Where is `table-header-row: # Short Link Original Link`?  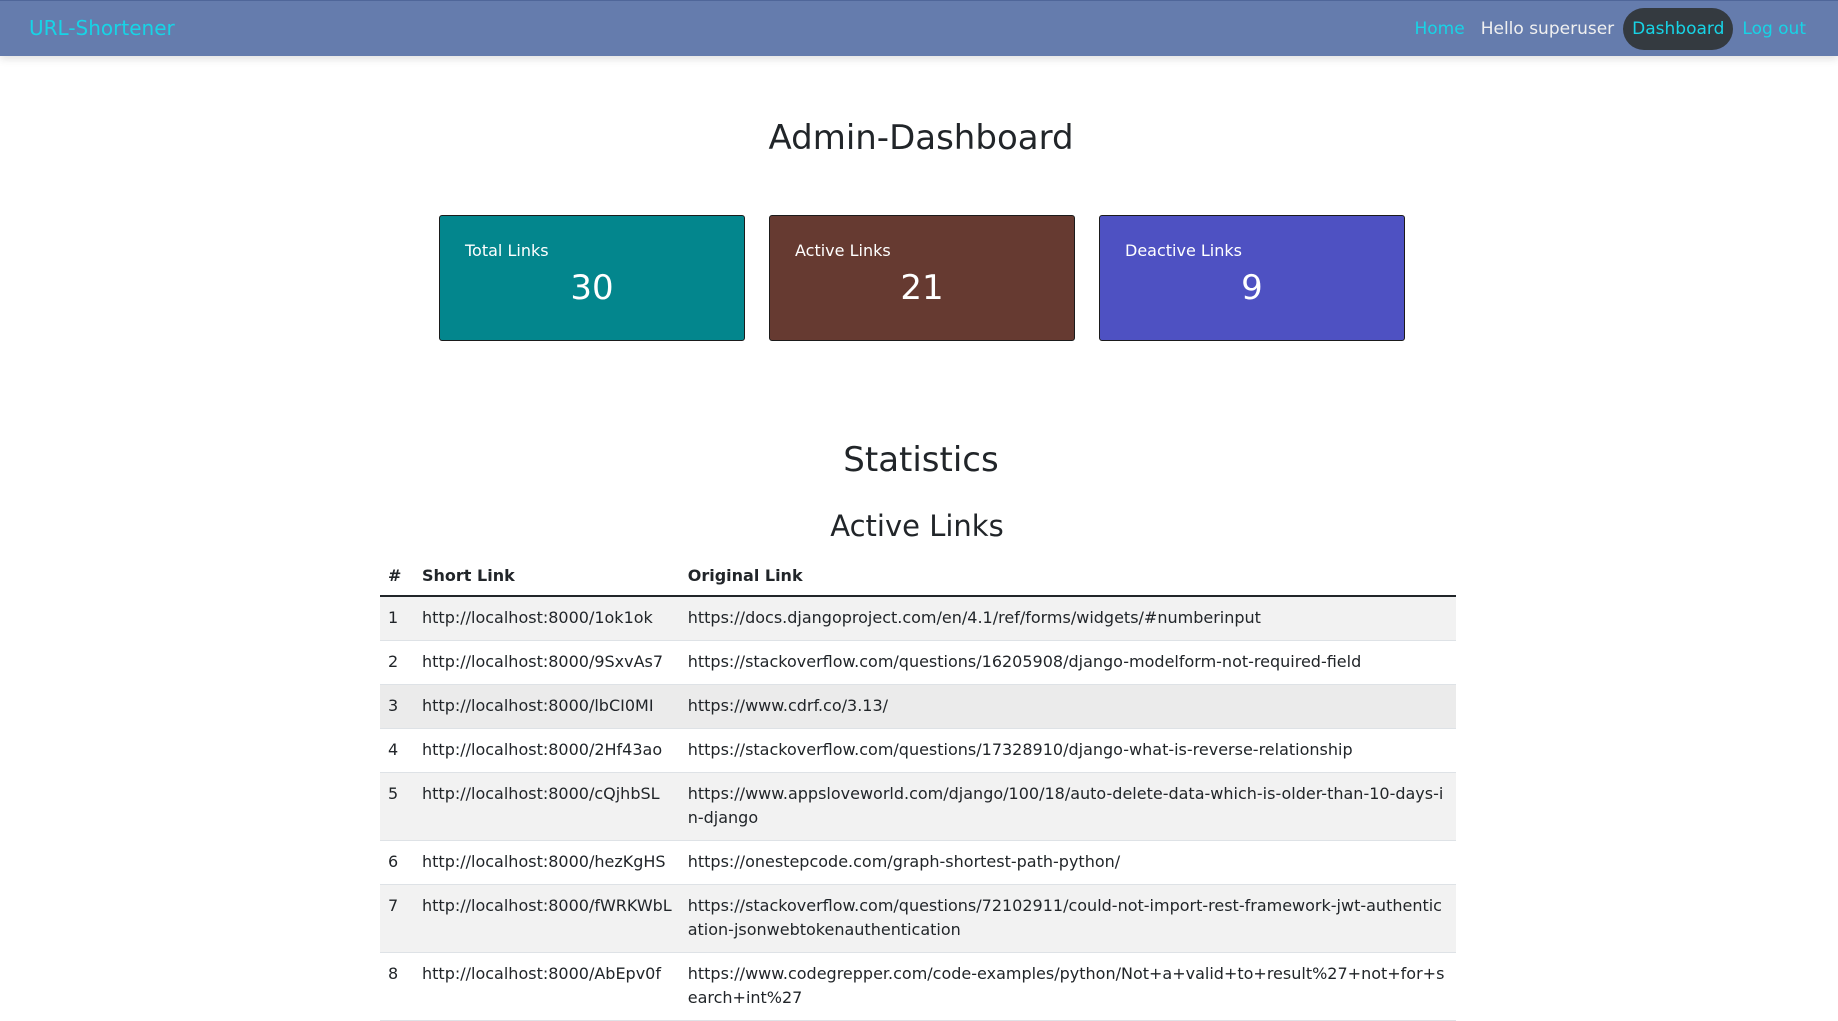 table-header-row: # Short Link Original Link is located at coordinates (918, 575).